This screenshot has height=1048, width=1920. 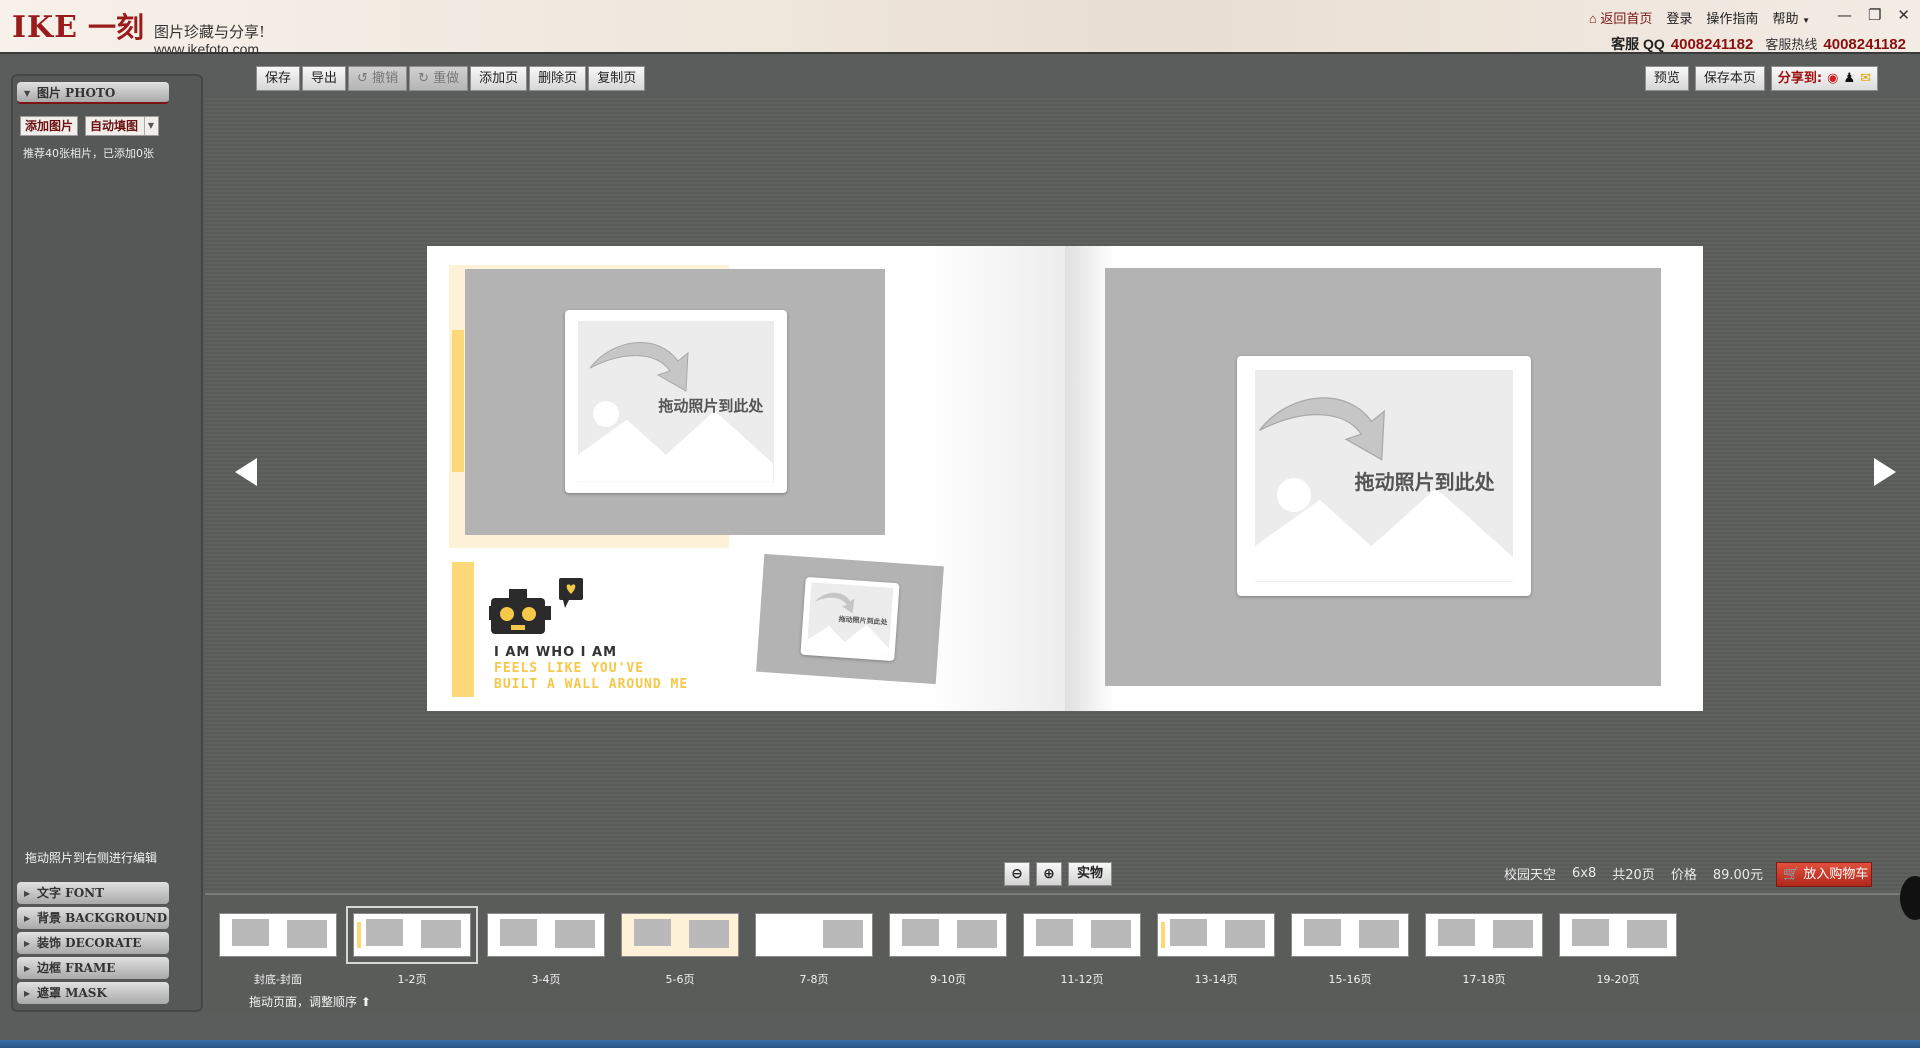 What do you see at coordinates (1824, 78) in the screenshot?
I see `share-button: 分享到: ◉ ♟ ✉` at bounding box center [1824, 78].